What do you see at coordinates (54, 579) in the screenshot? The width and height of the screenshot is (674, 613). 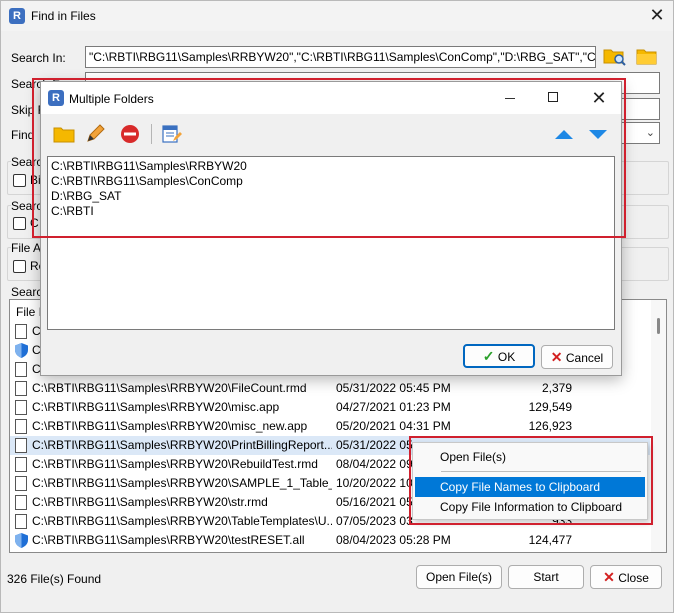 I see `status-text: 326 File(s) Found` at bounding box center [54, 579].